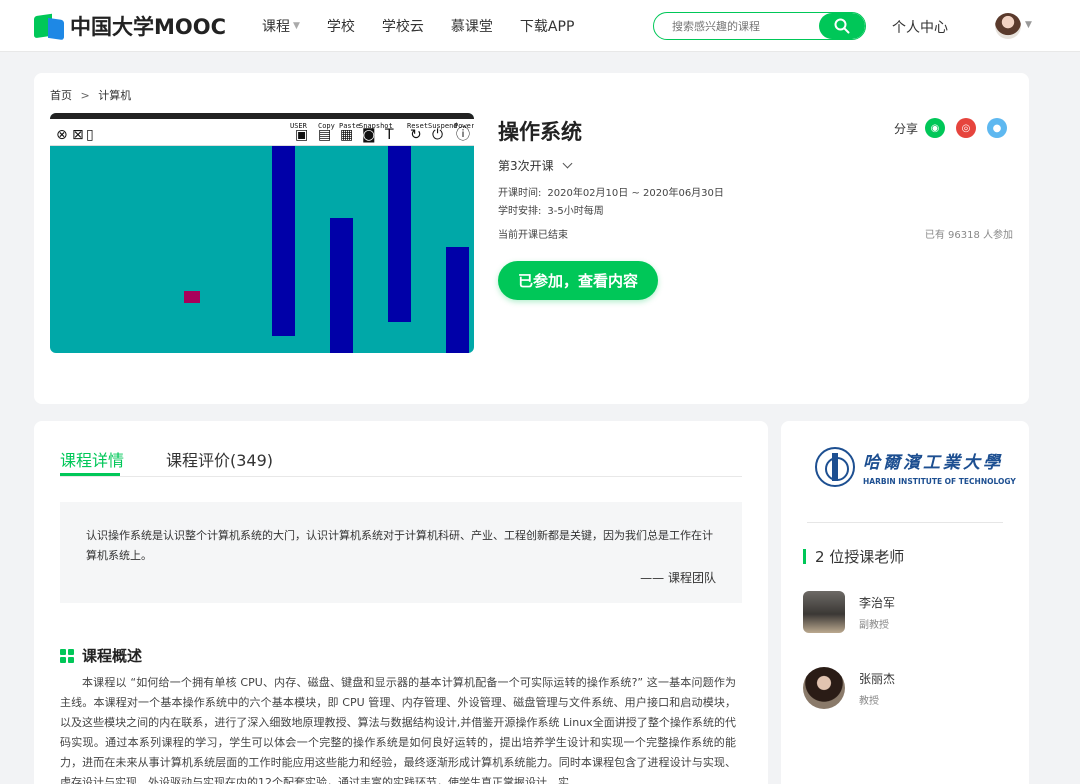 The width and height of the screenshot is (1080, 784). What do you see at coordinates (635, 193) in the screenshot?
I see `time-value: 2020年02月10日 ~ 2020年06月30日` at bounding box center [635, 193].